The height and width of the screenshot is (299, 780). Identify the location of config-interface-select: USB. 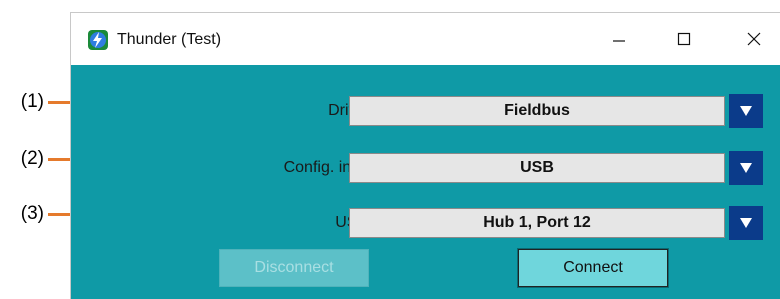
(537, 168).